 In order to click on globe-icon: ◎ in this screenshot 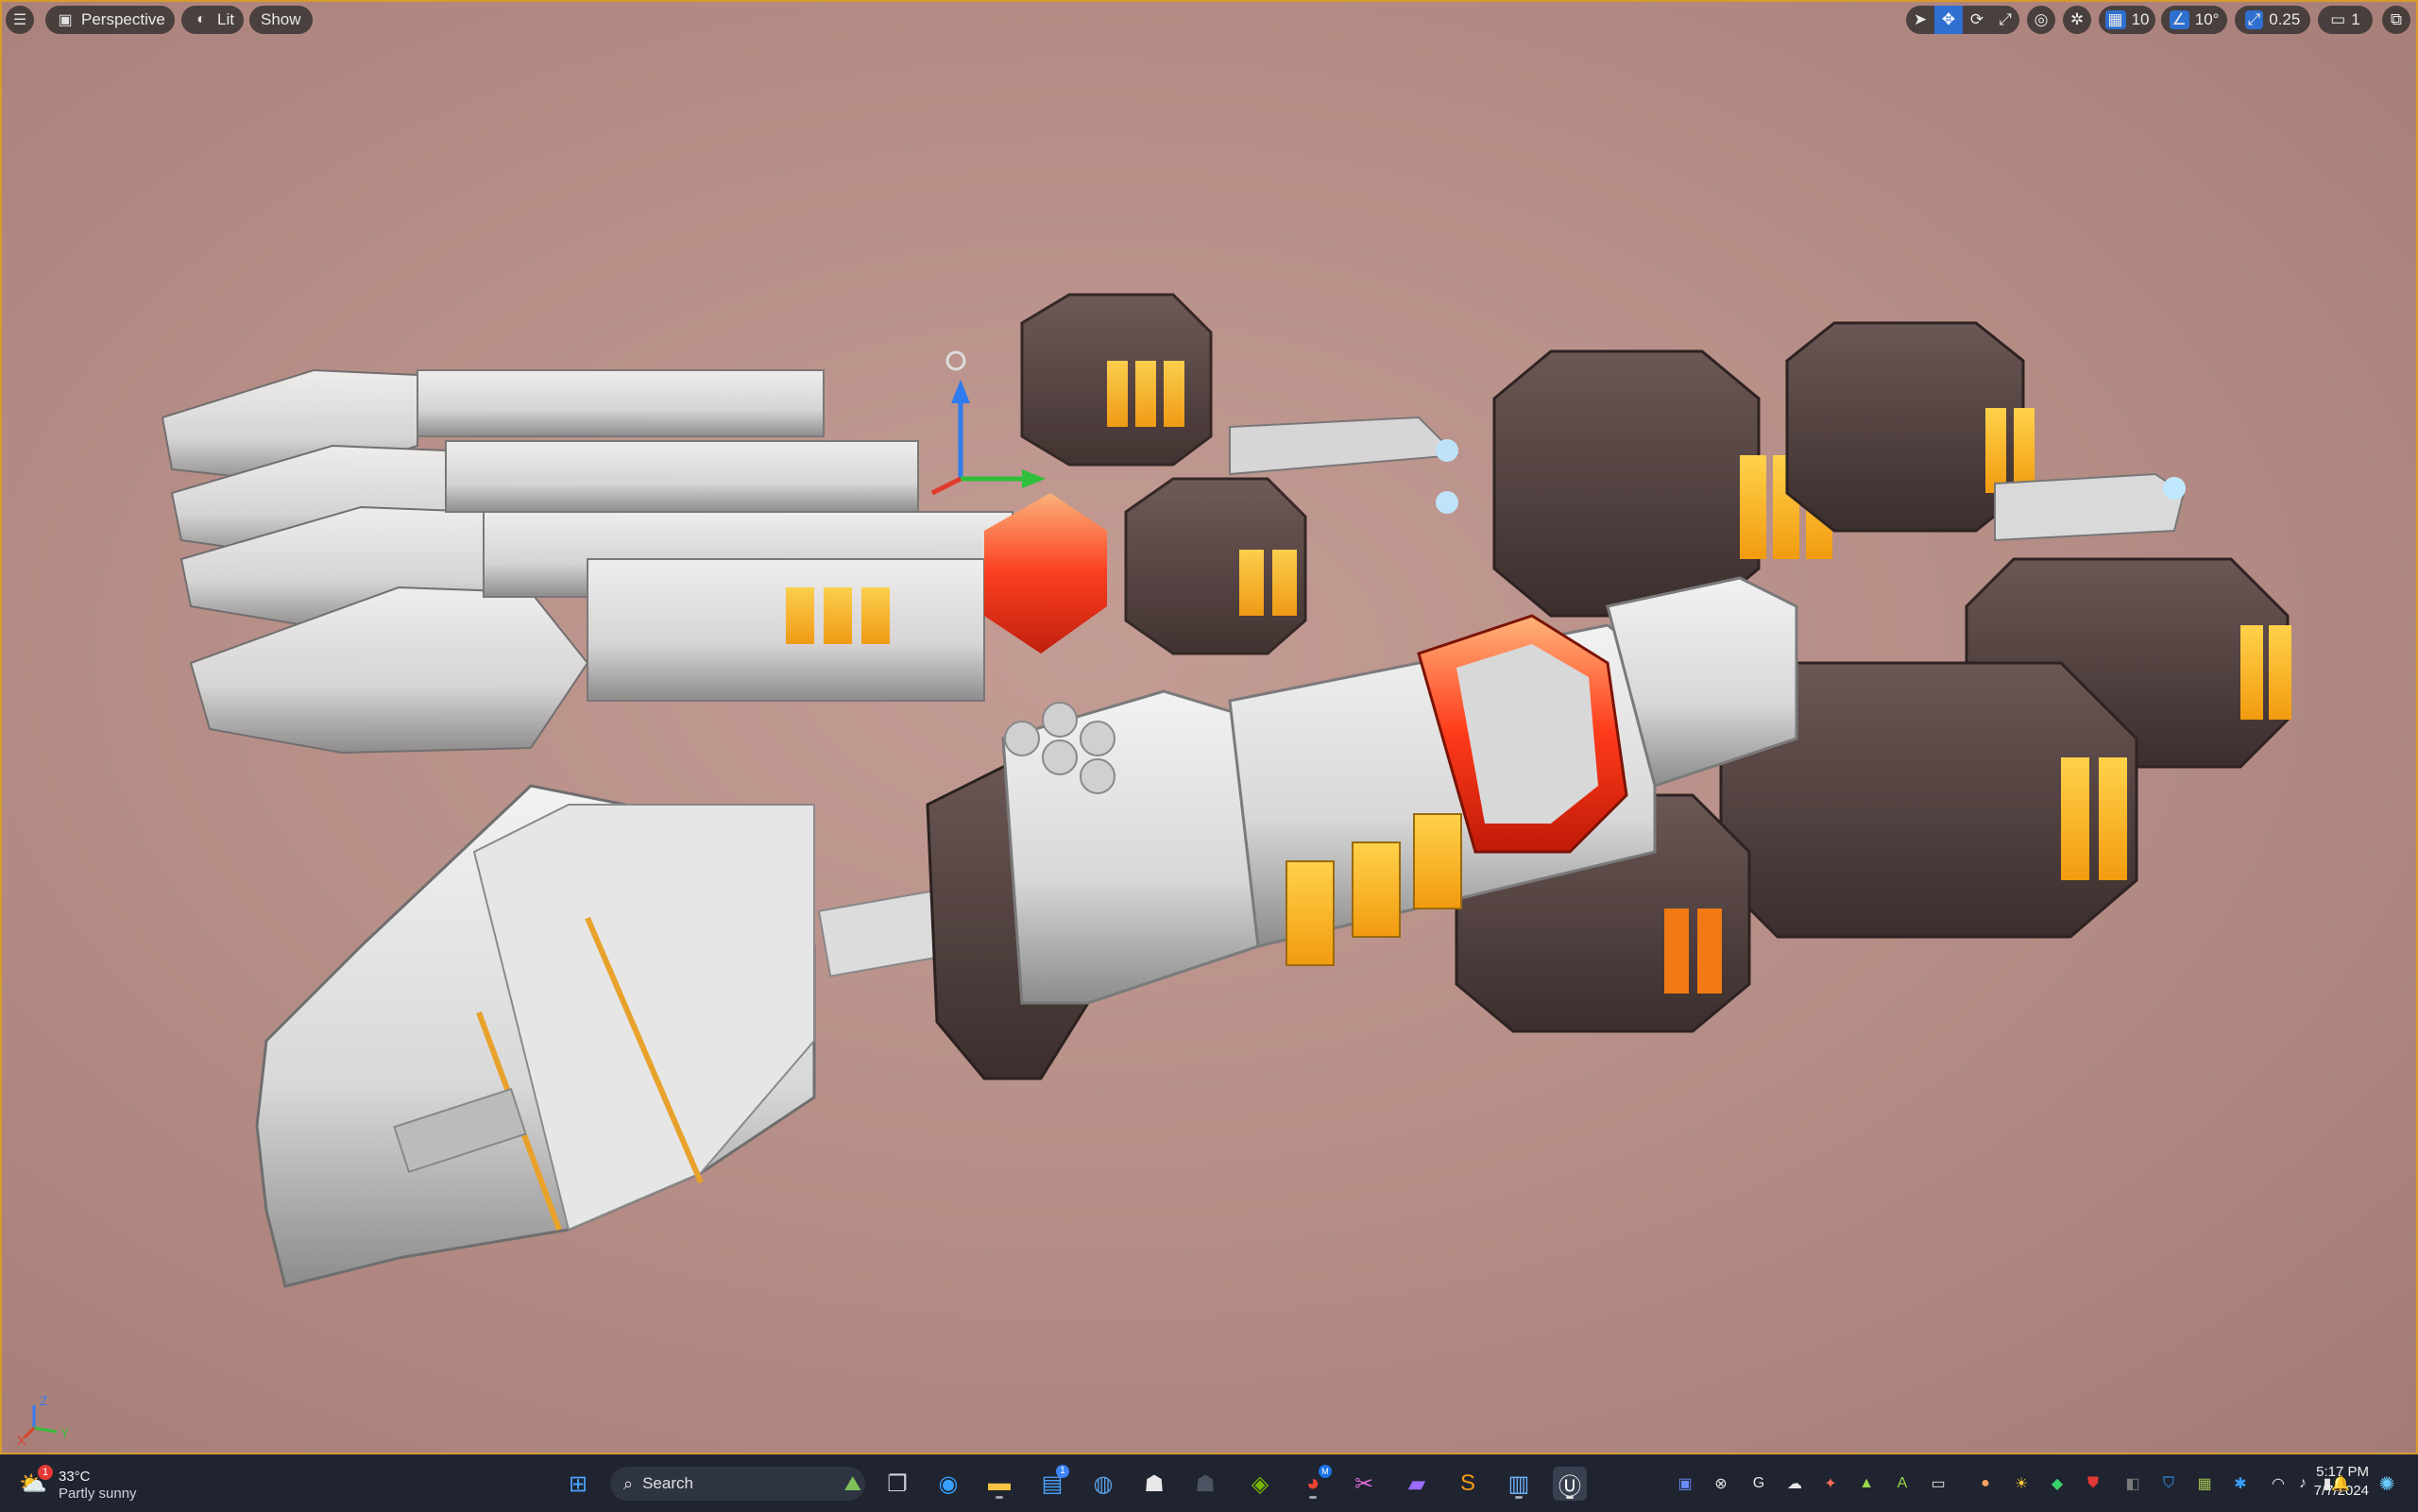, I will do `click(2041, 19)`.